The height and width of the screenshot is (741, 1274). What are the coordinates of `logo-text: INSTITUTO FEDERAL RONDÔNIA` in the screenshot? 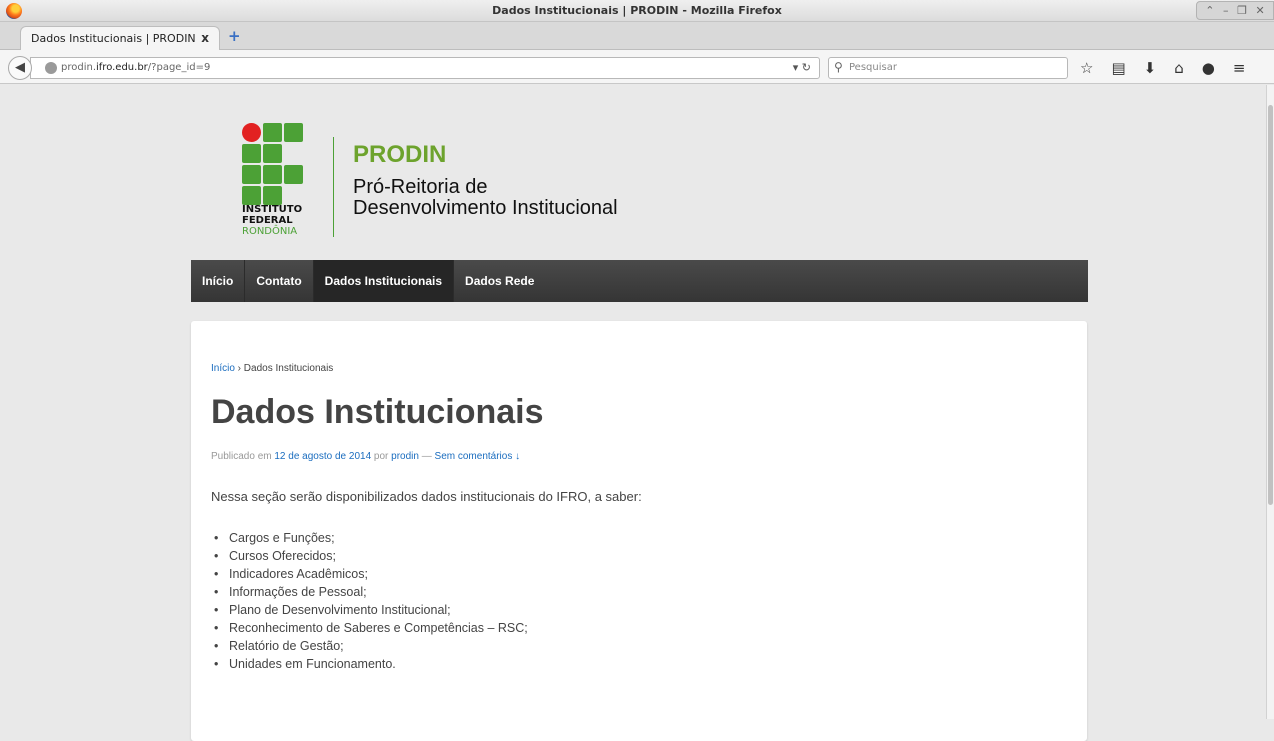 It's located at (272, 220).